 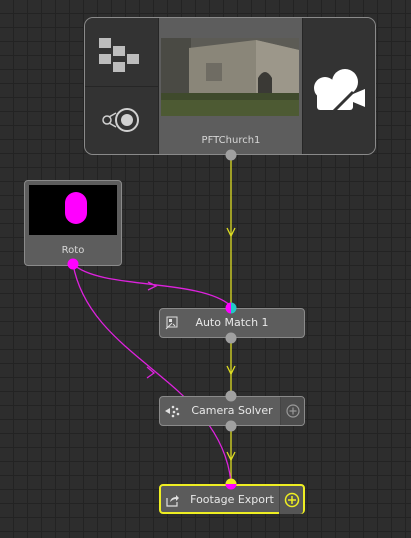 I want to click on camera-solver-node: Camera Solver, so click(x=232, y=411).